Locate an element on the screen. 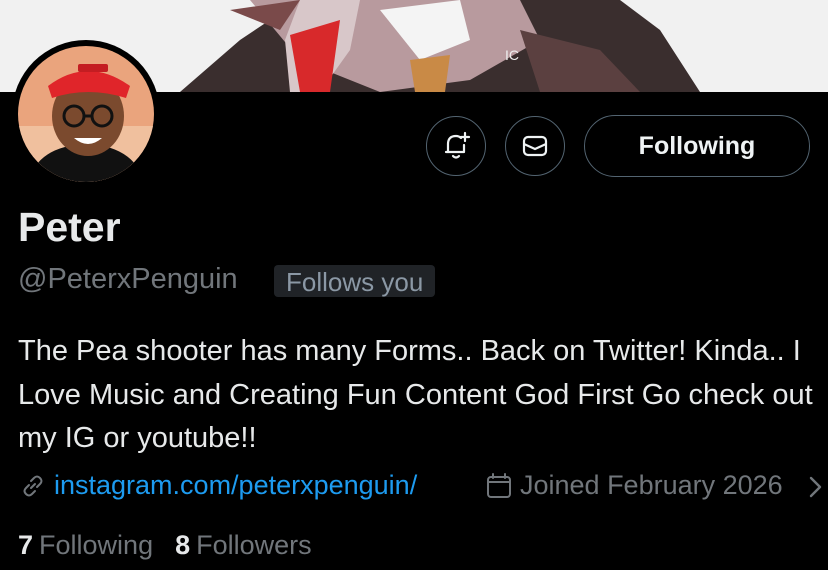  followers-stat: 8 Followers is located at coordinates (243, 545).